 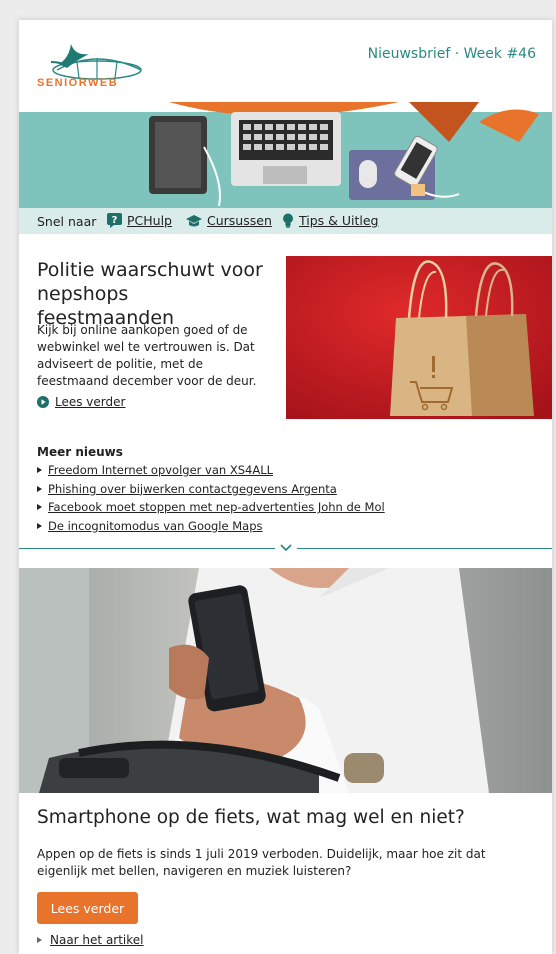 What do you see at coordinates (194, 220) in the screenshot?
I see `graduation-cap-icon` at bounding box center [194, 220].